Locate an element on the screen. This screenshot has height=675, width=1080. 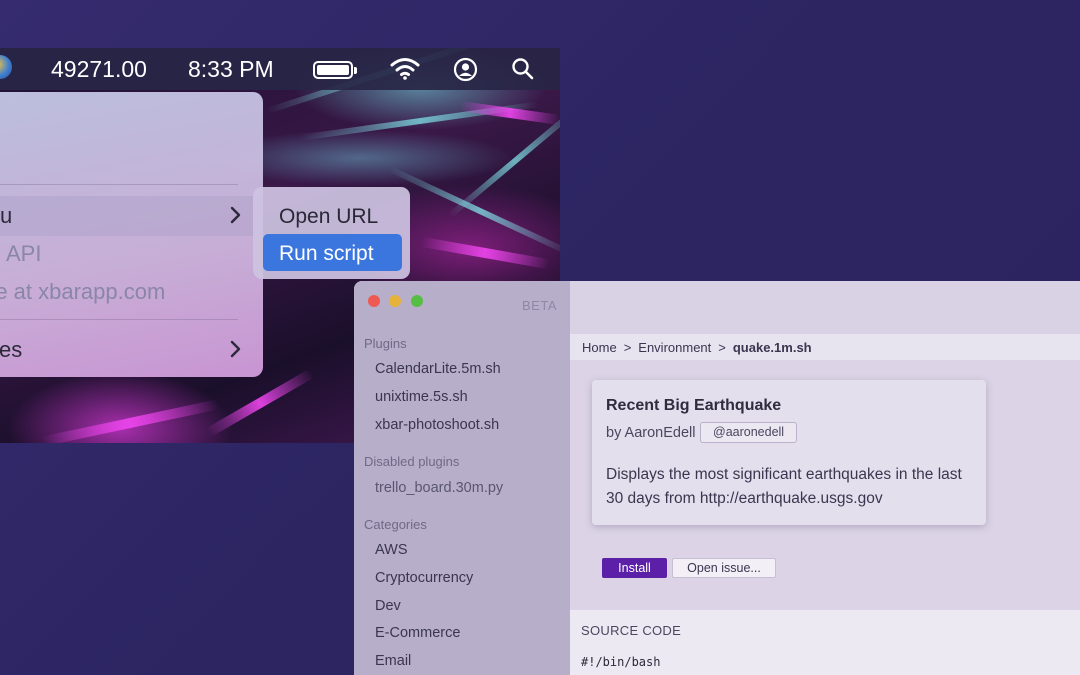
sidebar-item-plugin: CalendarLite.5m.sh is located at coordinates (438, 369).